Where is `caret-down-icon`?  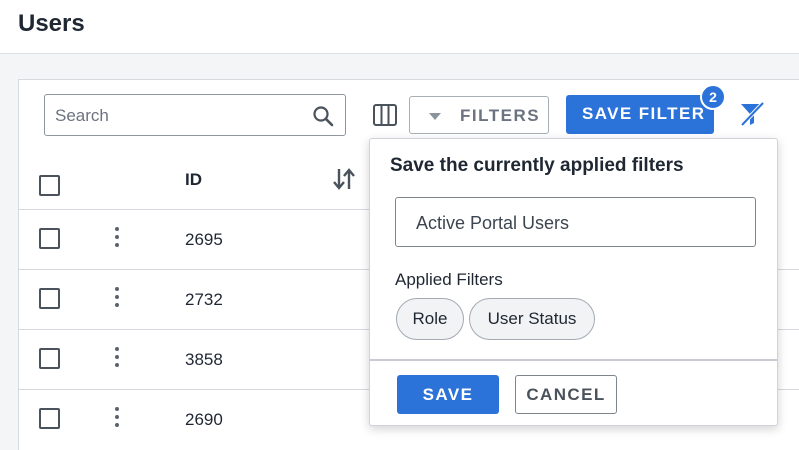
caret-down-icon is located at coordinates (435, 116).